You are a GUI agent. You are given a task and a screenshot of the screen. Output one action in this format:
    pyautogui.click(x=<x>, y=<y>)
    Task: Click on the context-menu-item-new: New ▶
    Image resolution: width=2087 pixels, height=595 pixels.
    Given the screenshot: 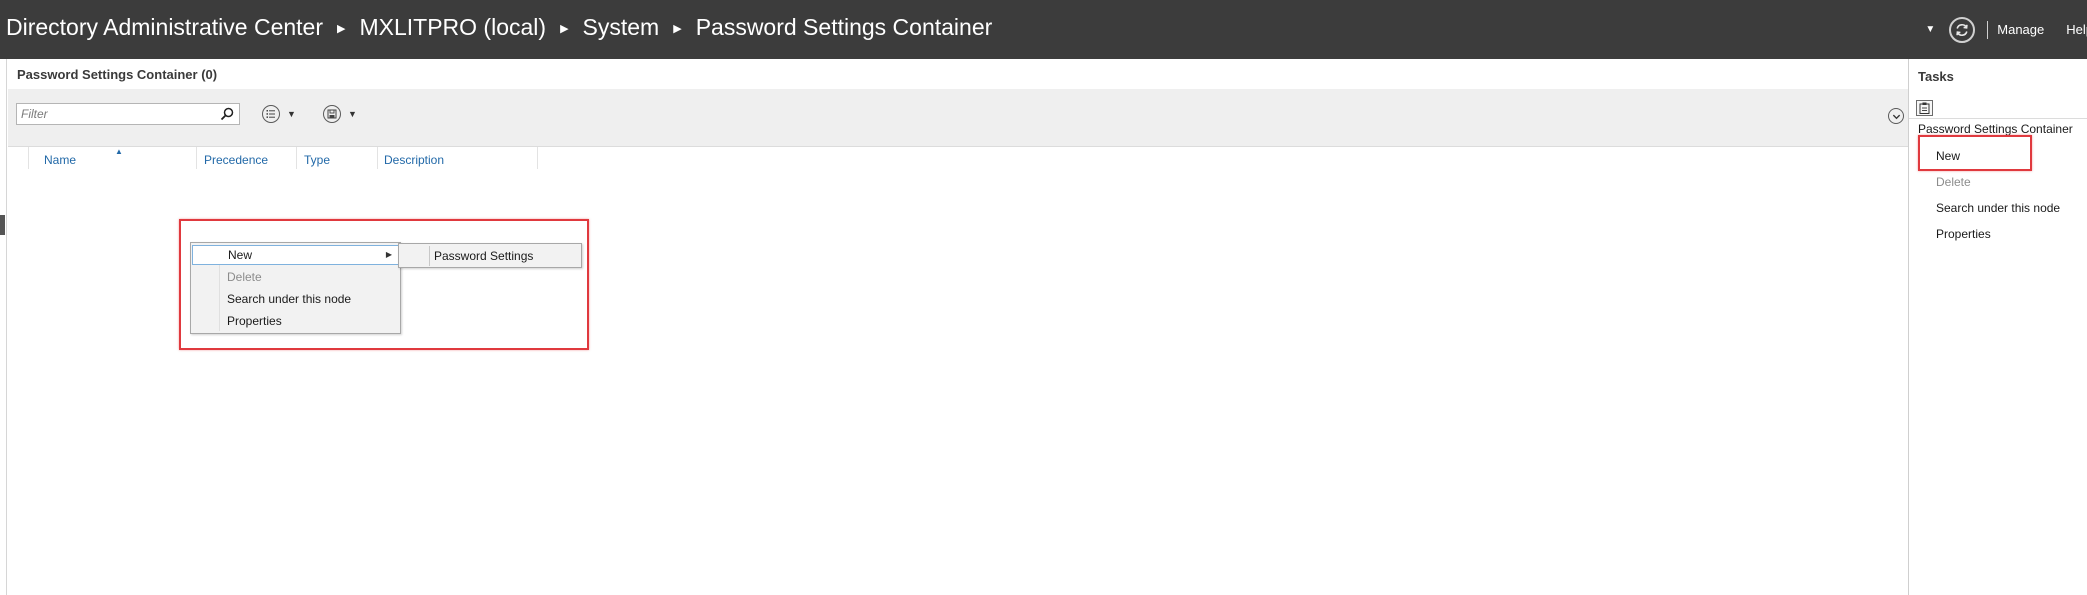 What is the action you would take?
    pyautogui.click(x=295, y=255)
    